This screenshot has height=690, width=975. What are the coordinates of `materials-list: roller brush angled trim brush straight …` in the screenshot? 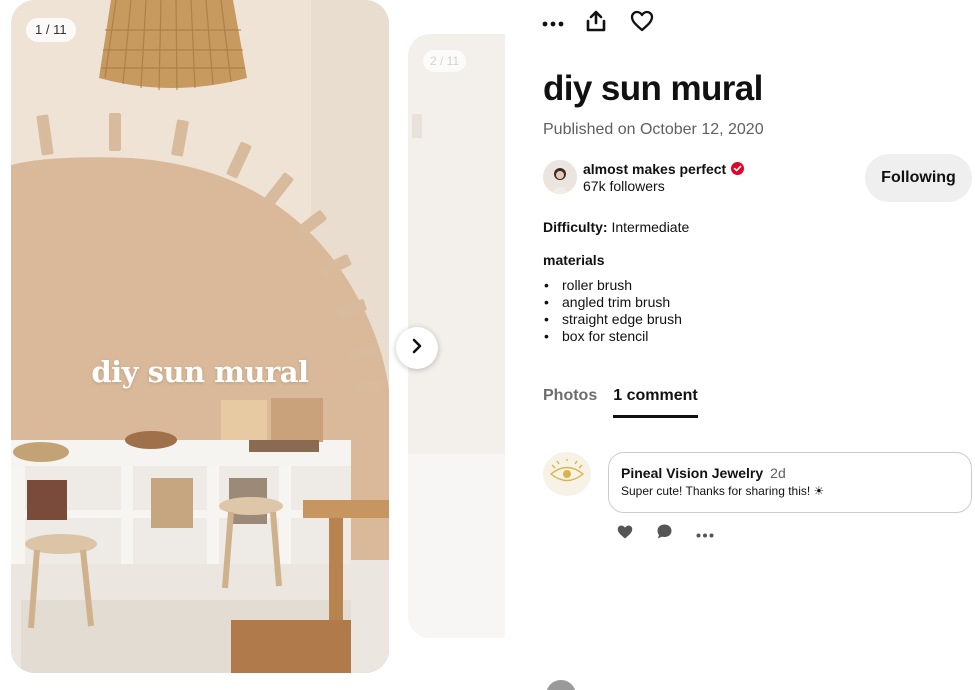 It's located at (612, 311).